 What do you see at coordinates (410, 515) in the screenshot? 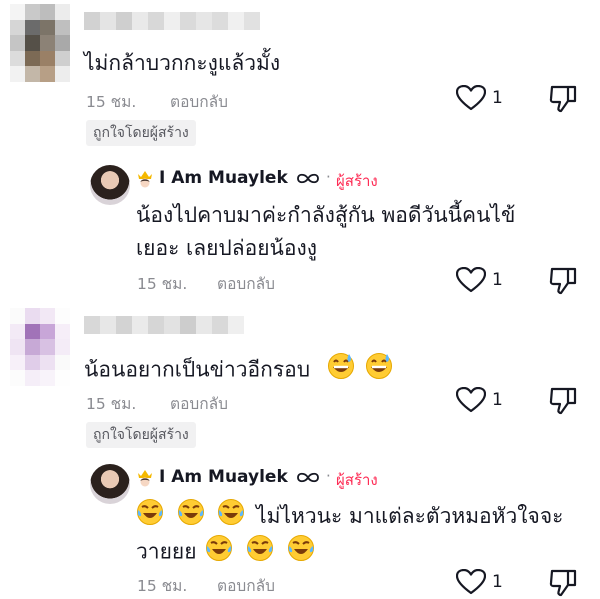
I see `reply-text-content: ไม่ไหวนะ มาแต่ละตัวหมอหัวใจจะ` at bounding box center [410, 515].